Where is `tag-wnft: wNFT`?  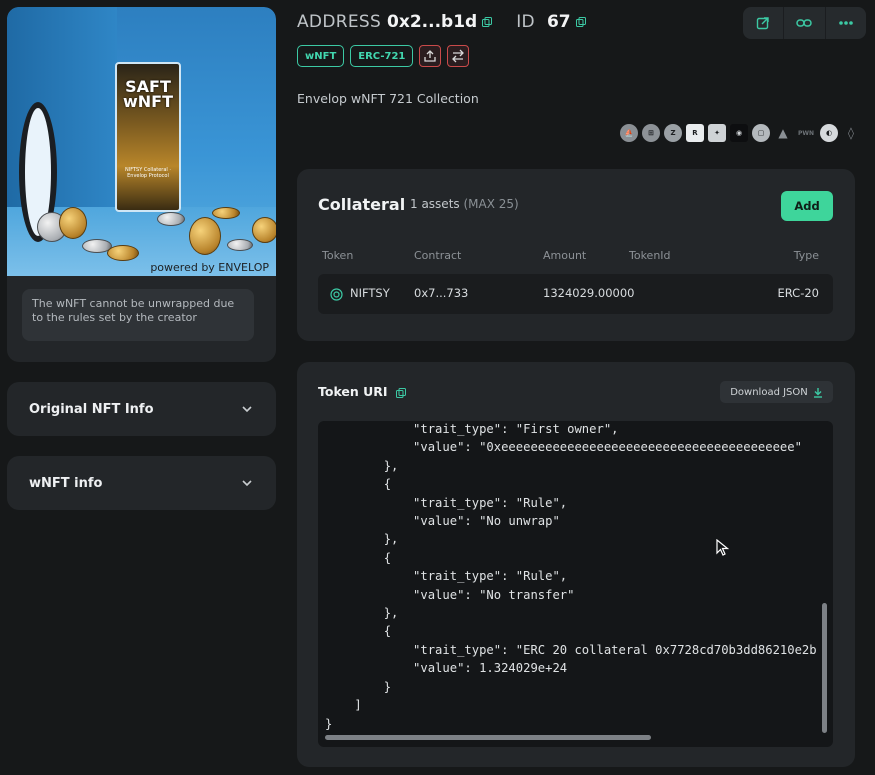
tag-wnft: wNFT is located at coordinates (321, 56).